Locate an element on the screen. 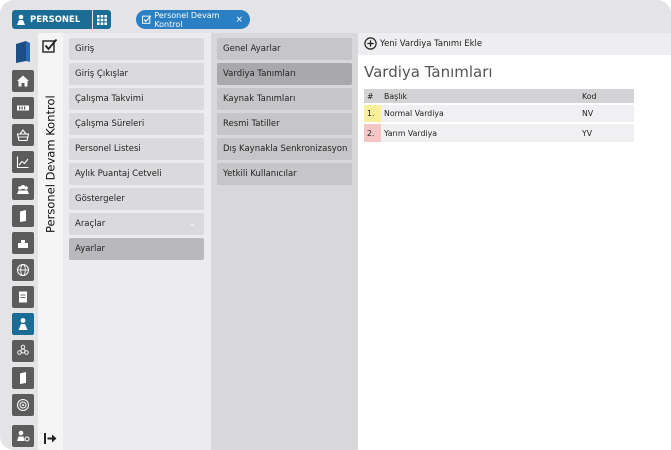  menu-item-ayarlar: Ayarlar is located at coordinates (136, 249).